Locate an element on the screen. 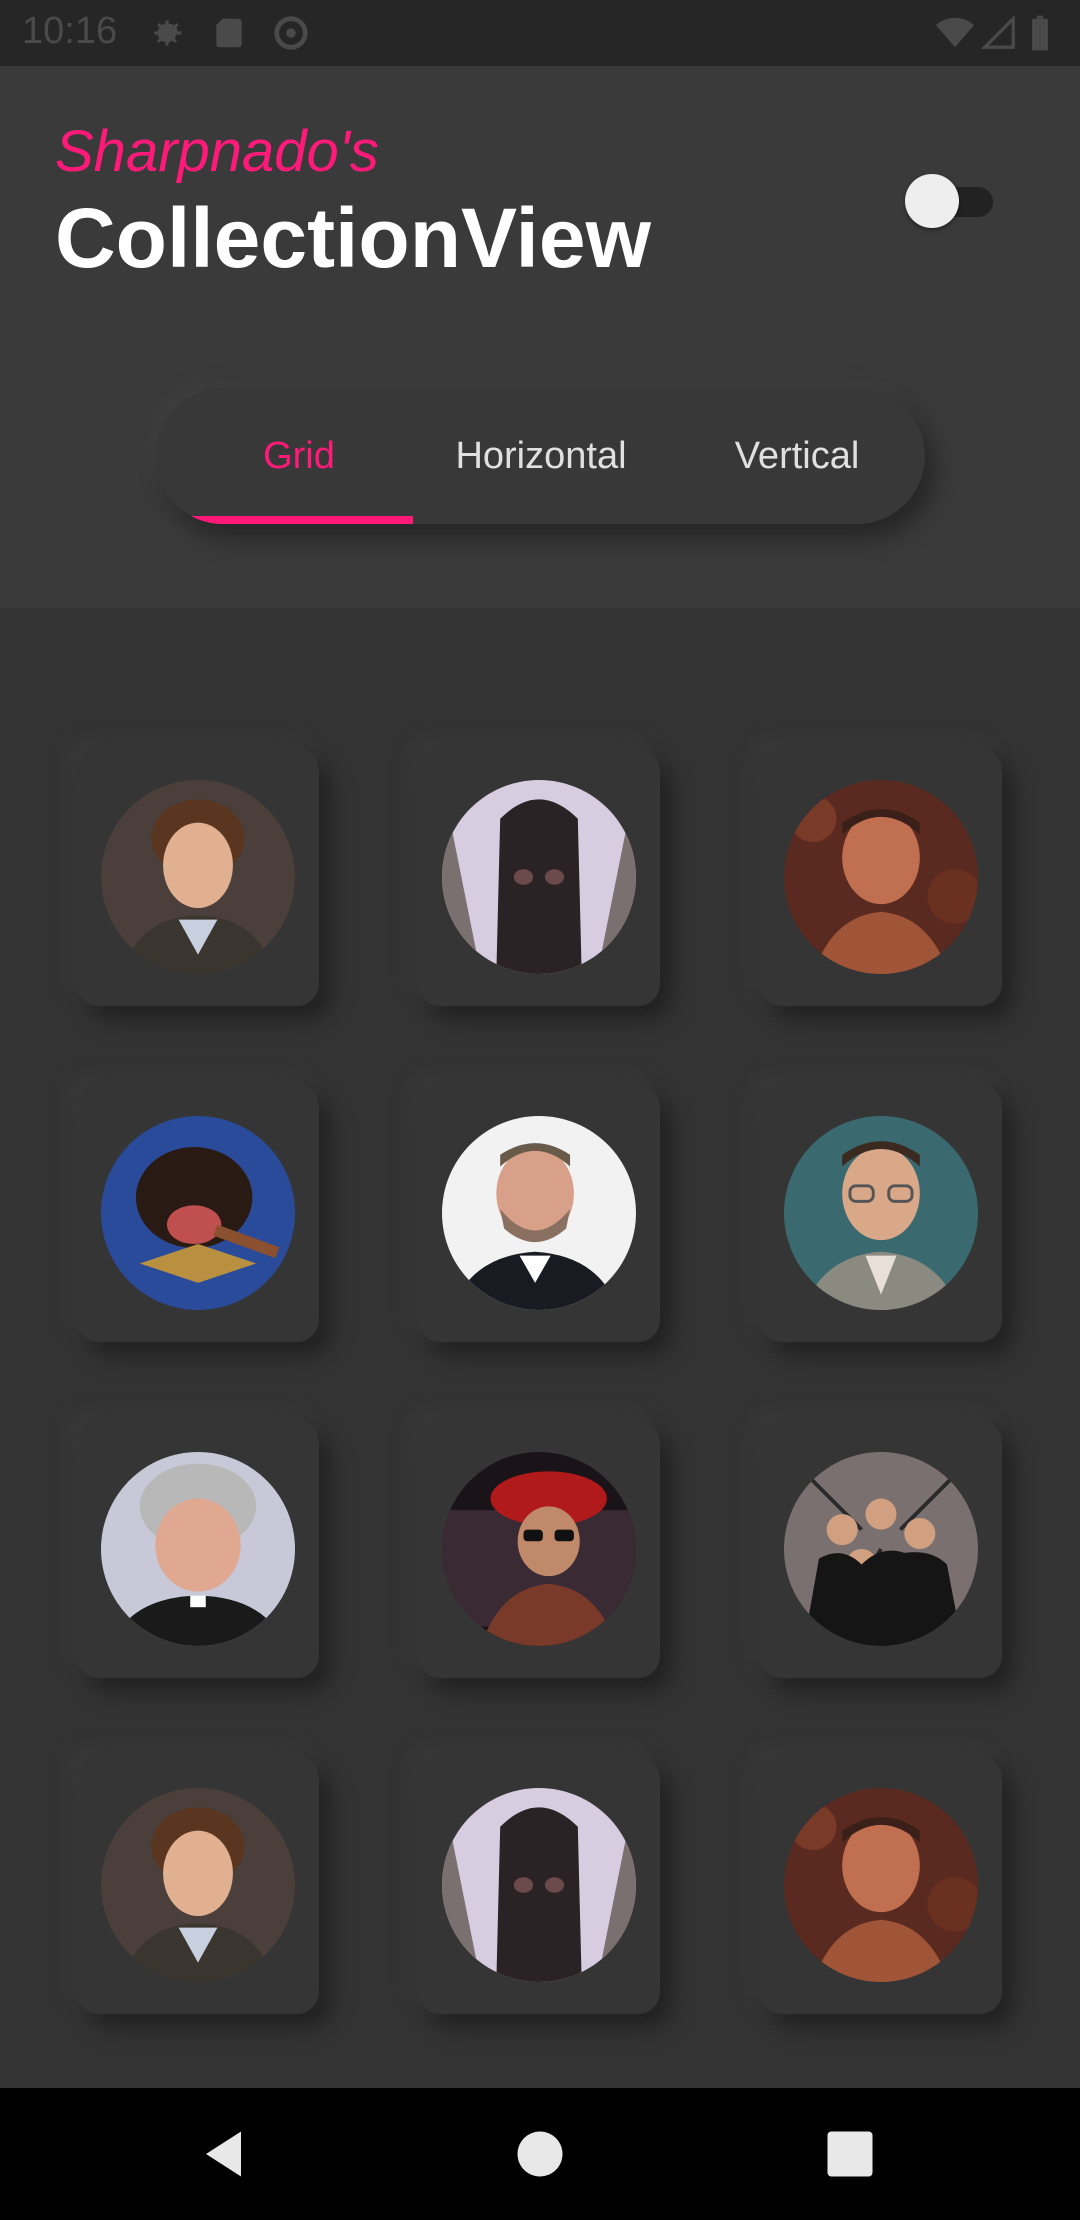 This screenshot has width=1080, height=2220. signal-icon is located at coordinates (999, 33).